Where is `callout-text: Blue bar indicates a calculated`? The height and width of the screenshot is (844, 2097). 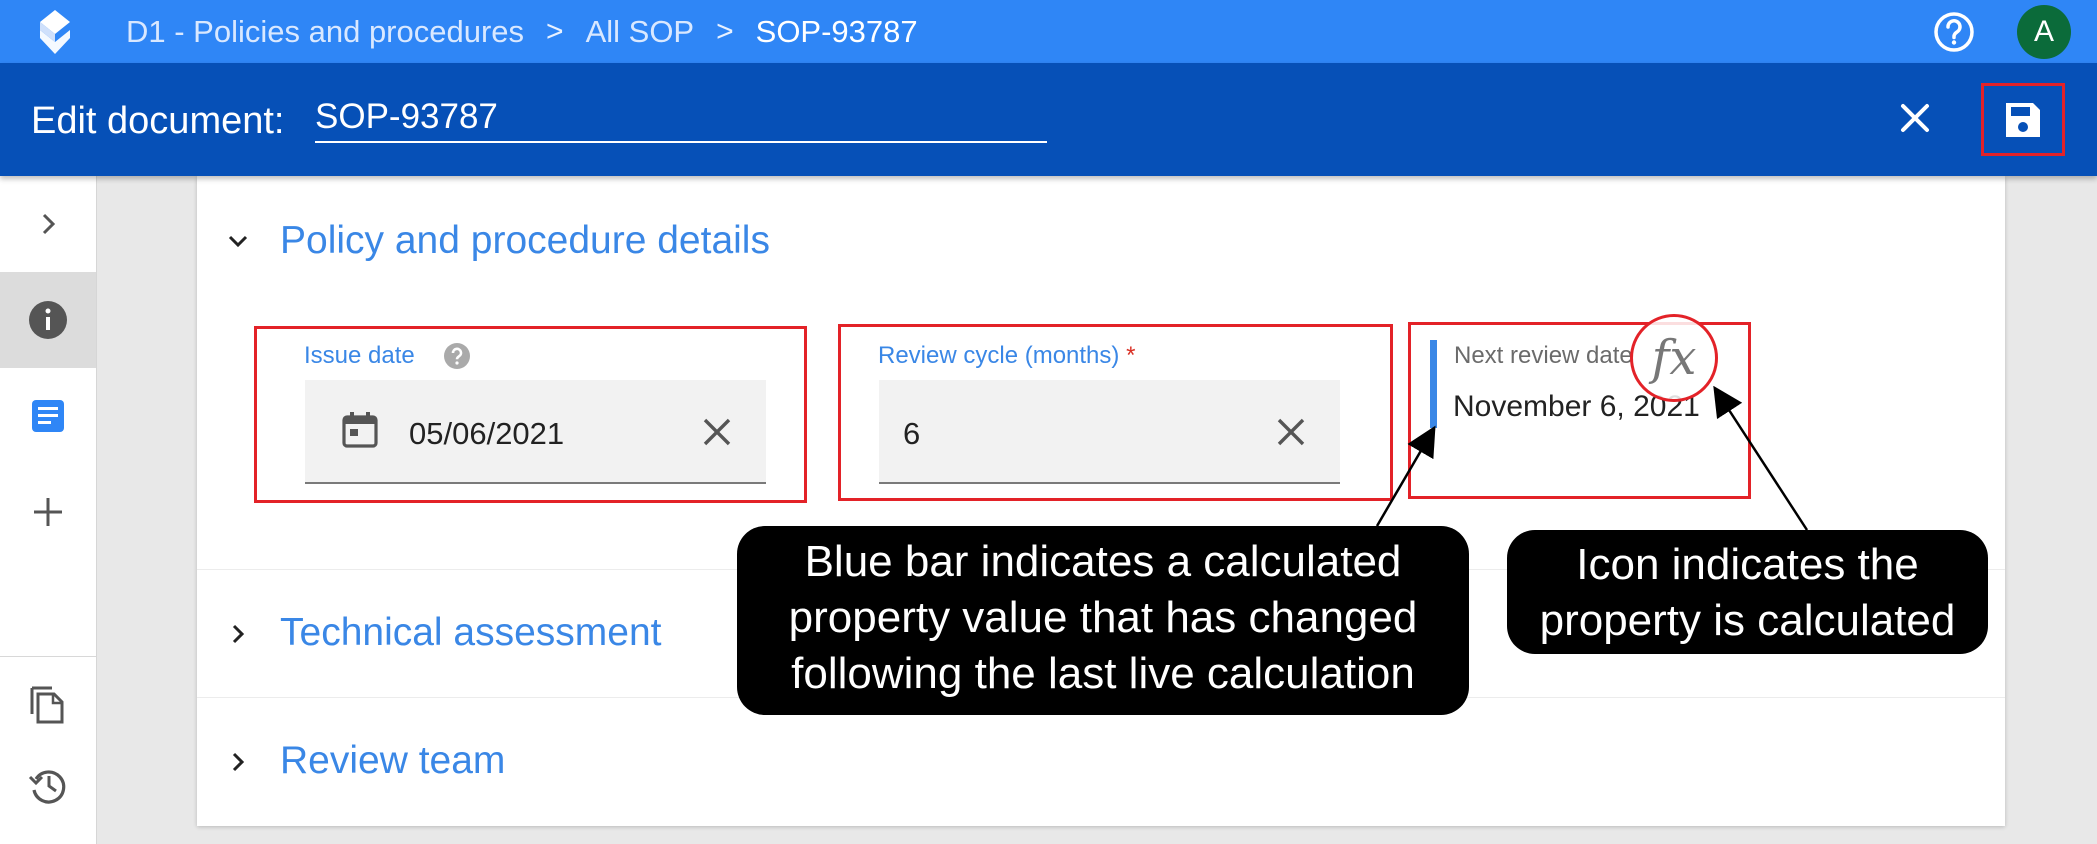 callout-text: Blue bar indicates a calculated is located at coordinates (1103, 561).